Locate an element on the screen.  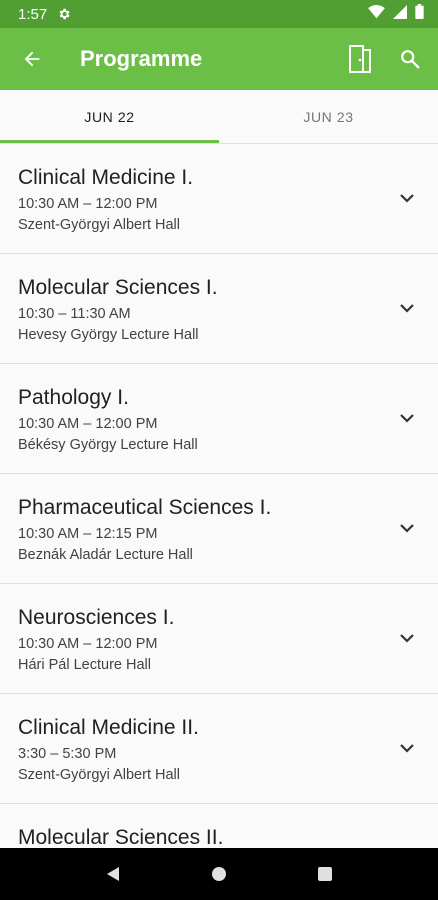
tab-jun-22: JUN 22 is located at coordinates (109, 116).